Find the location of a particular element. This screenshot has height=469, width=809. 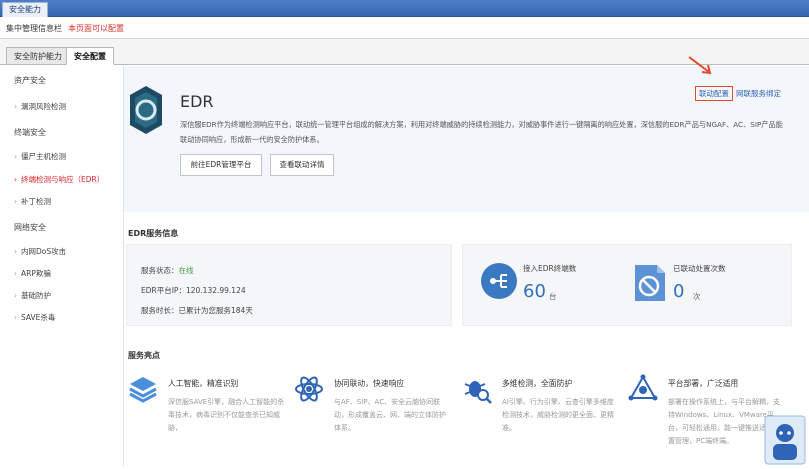

service-status-label: 服务状态： is located at coordinates (160, 270).